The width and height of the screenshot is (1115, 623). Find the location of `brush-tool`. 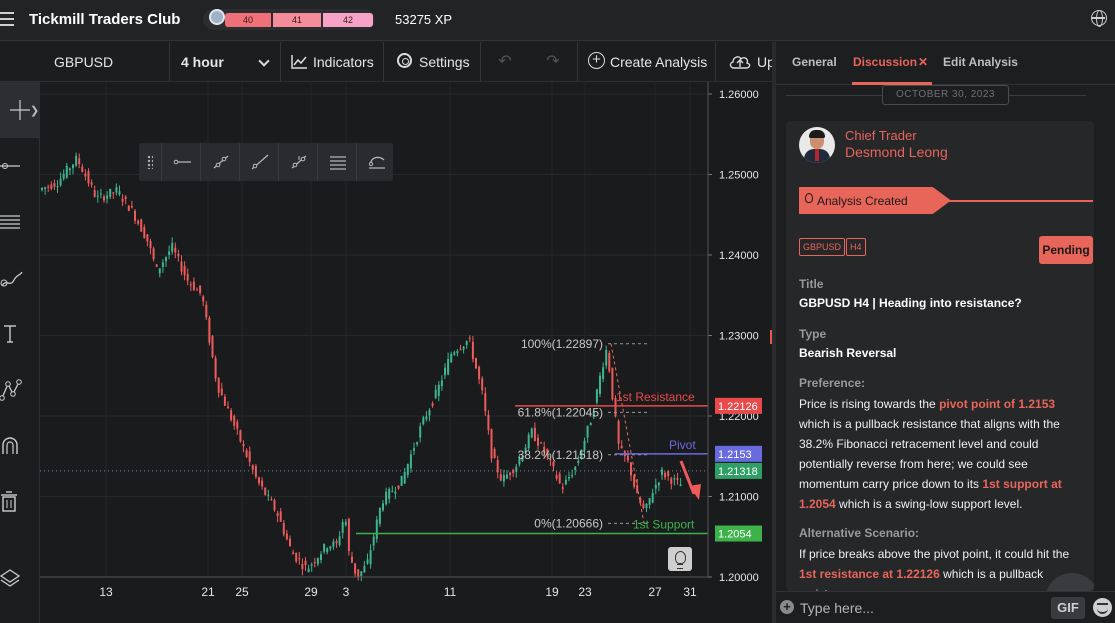

brush-tool is located at coordinates (20, 278).